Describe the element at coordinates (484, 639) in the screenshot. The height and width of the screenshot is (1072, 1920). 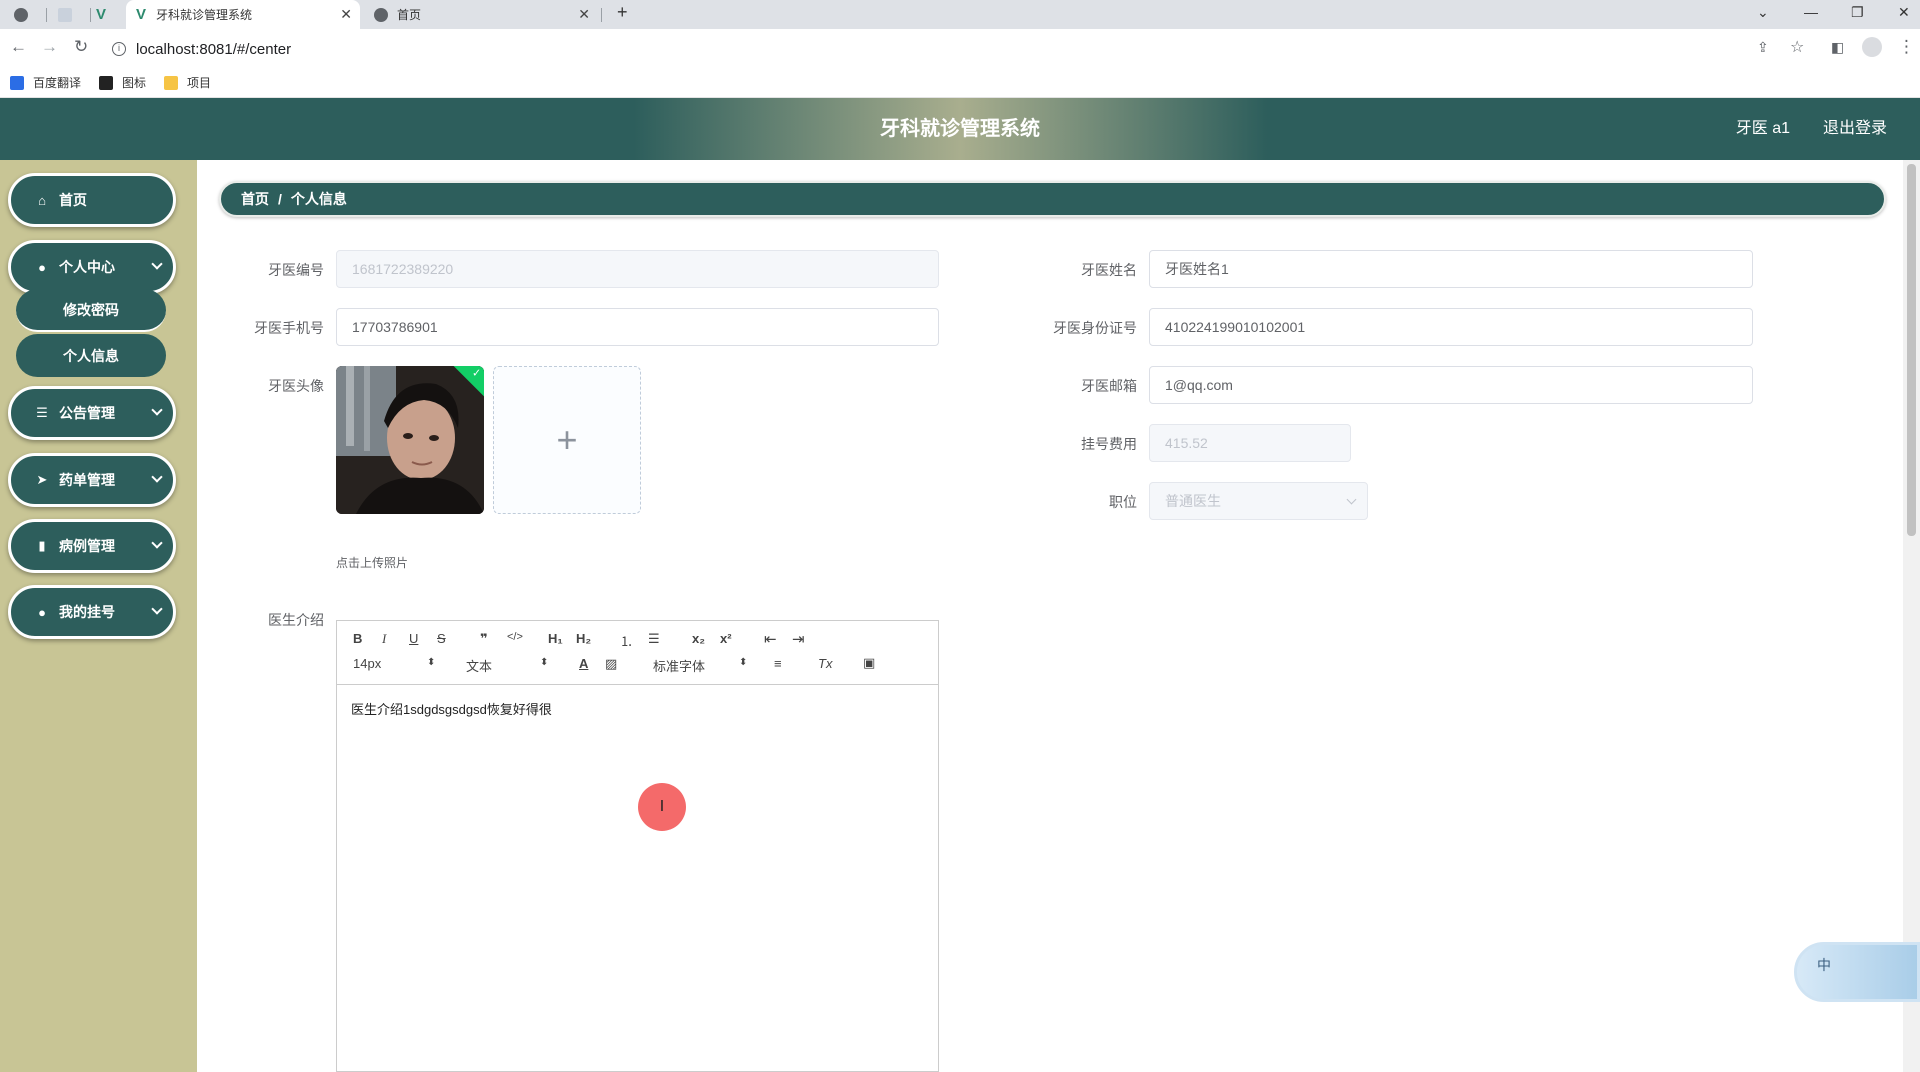
I see `blockquote-button: ❞` at that location.